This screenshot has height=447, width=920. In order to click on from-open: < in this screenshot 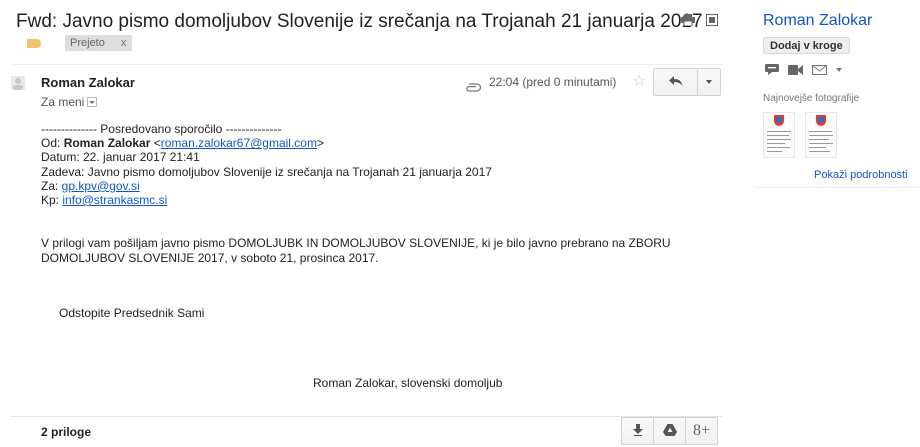, I will do `click(155, 143)`.